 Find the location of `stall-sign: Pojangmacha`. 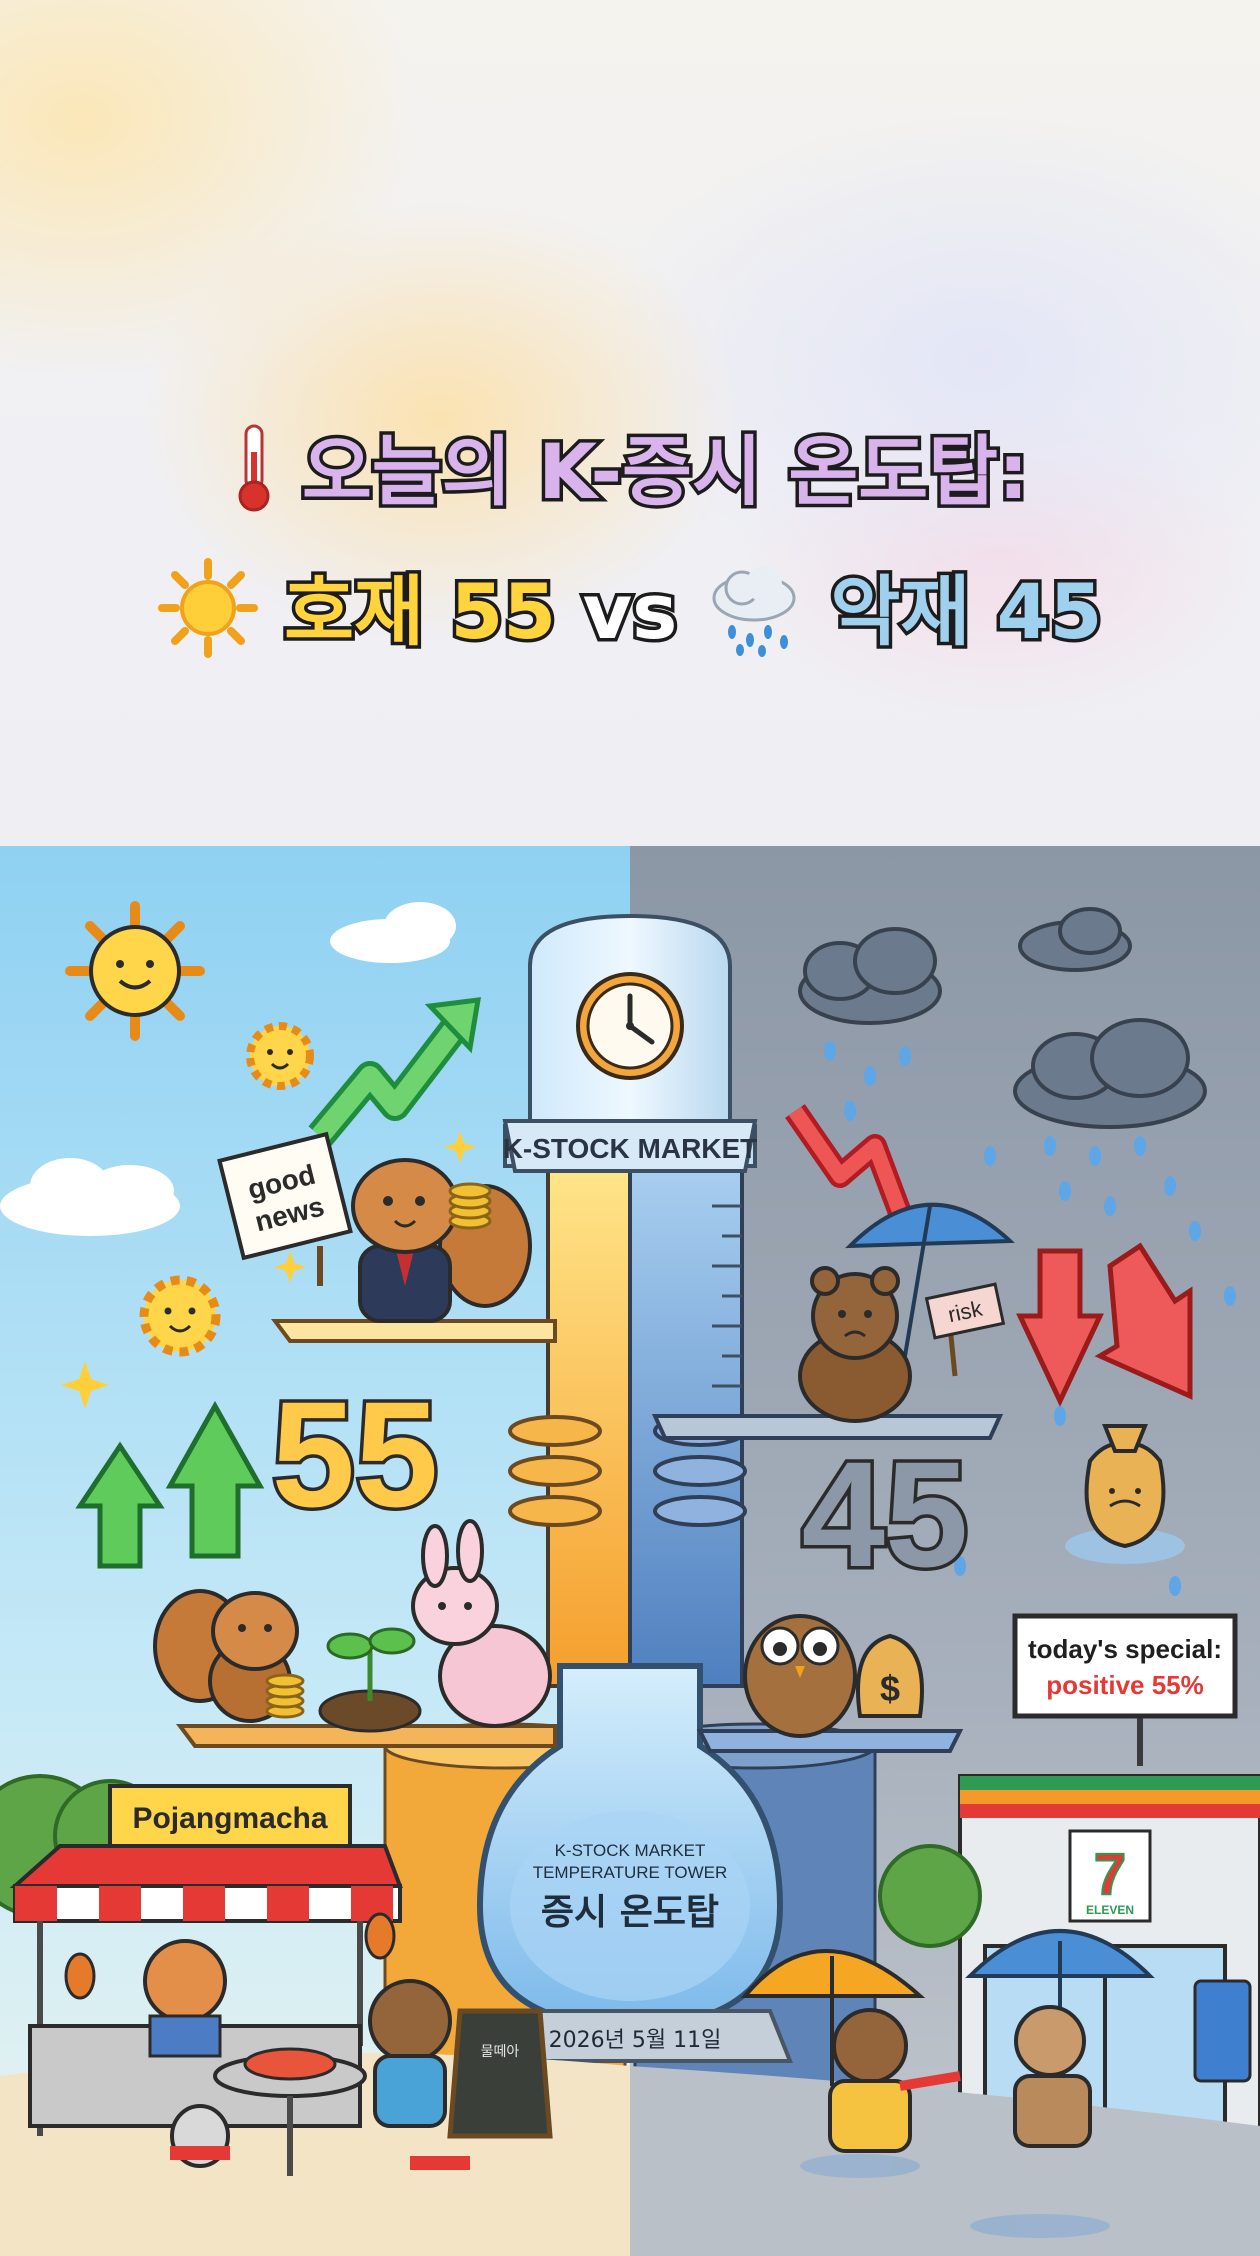

stall-sign: Pojangmacha is located at coordinates (229, 1818).